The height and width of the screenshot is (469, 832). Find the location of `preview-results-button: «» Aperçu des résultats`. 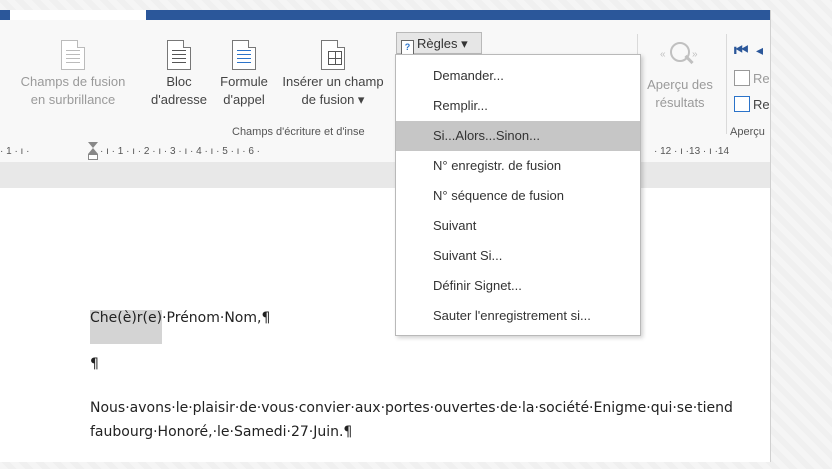

preview-results-button: «» Aperçu des résultats is located at coordinates (680, 76).